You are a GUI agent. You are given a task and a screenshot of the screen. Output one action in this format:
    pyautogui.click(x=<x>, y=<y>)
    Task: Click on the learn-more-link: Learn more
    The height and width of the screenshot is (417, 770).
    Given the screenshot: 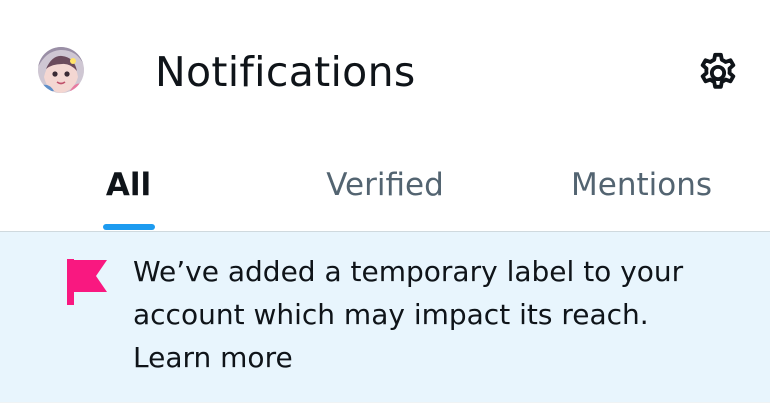 What is the action you would take?
    pyautogui.click(x=433, y=357)
    